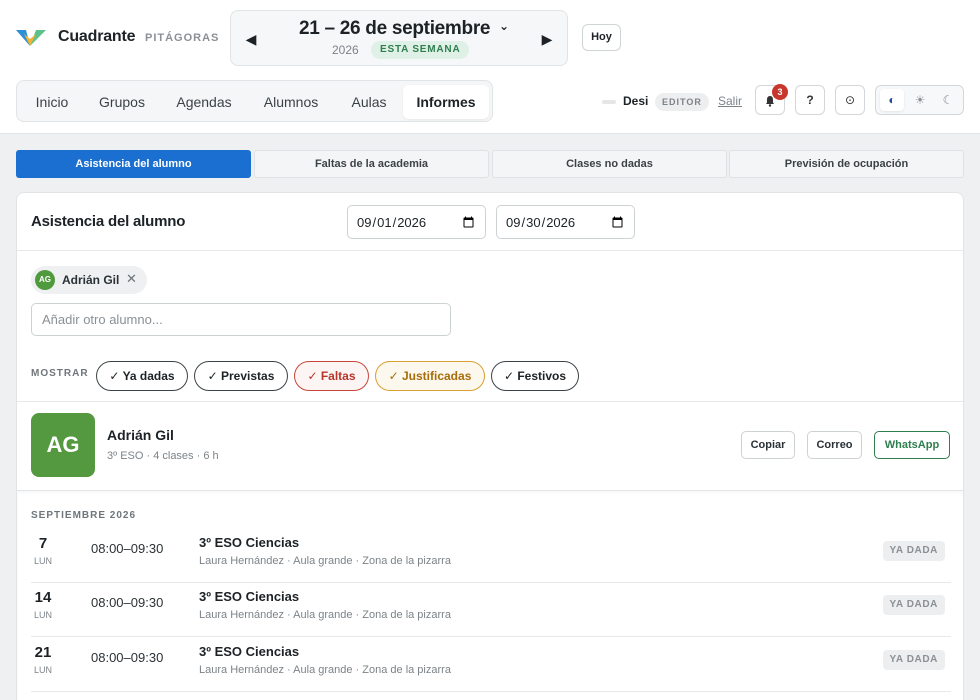 The height and width of the screenshot is (700, 980). Describe the element at coordinates (133, 164) in the screenshot. I see `tab-student-attendance: Asistencia del alumno` at that location.